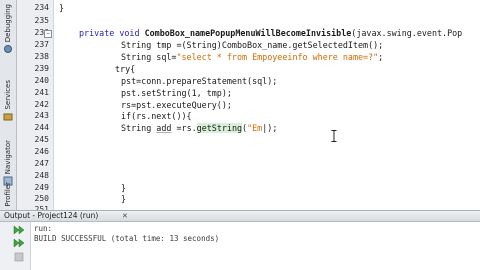 The width and height of the screenshot is (480, 270). What do you see at coordinates (334, 136) in the screenshot?
I see `text-cursor-icon` at bounding box center [334, 136].